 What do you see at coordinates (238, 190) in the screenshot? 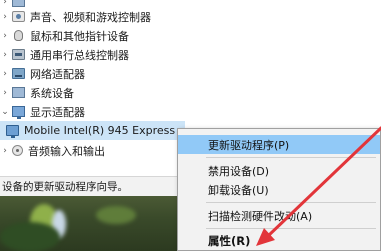
I see `menu-item-label: 卸载设备(U)` at bounding box center [238, 190].